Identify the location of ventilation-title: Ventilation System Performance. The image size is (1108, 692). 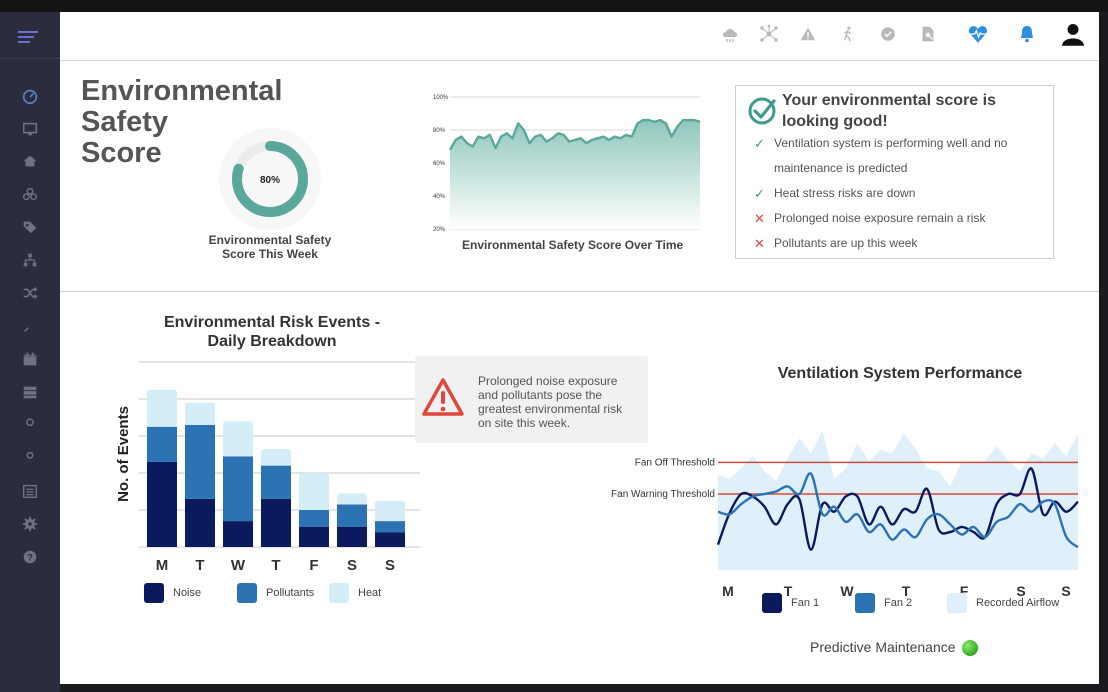
(900, 373).